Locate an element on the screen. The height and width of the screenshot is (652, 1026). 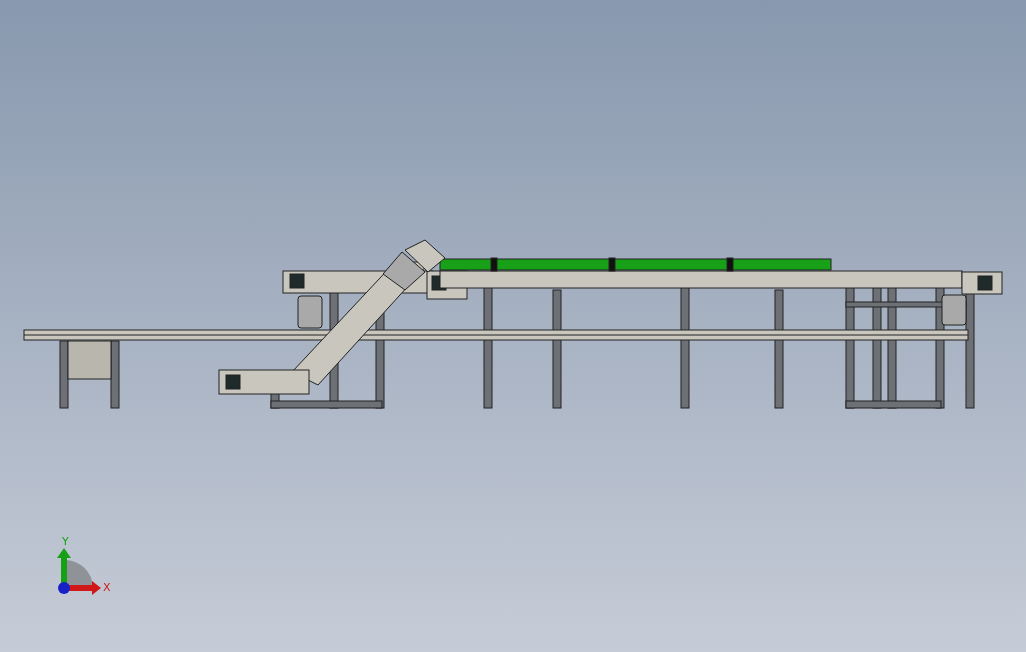
axis-triad-drawing is located at coordinates (79, 571).